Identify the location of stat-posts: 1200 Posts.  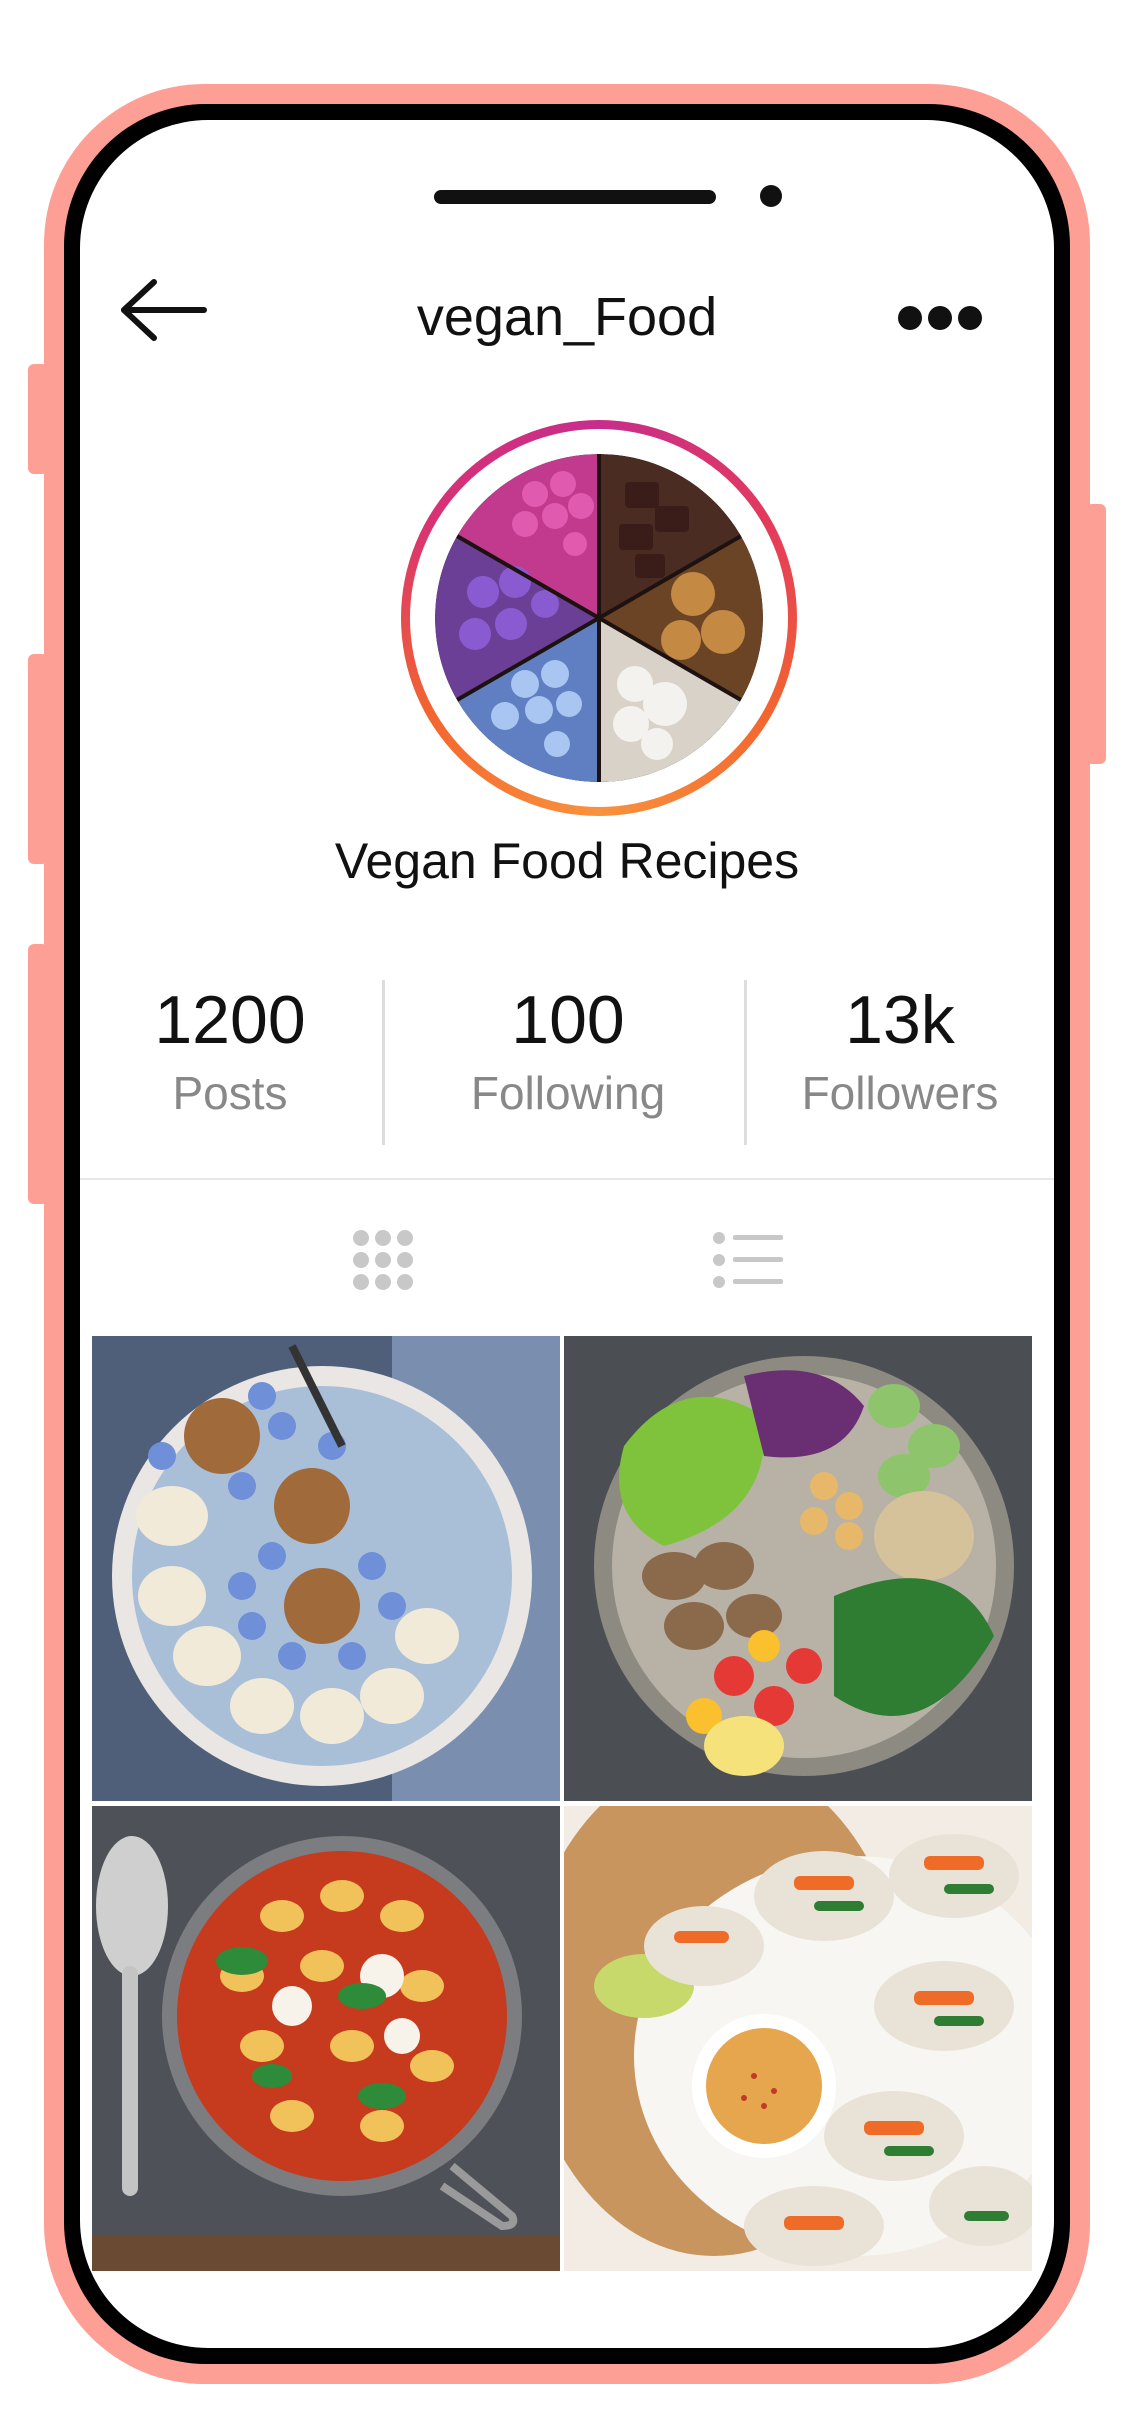
(230, 1050).